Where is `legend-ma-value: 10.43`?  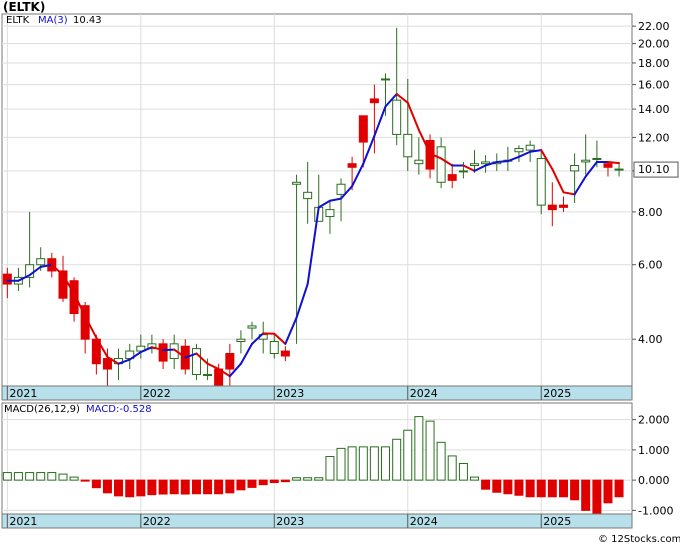
legend-ma-value: 10.43 is located at coordinates (87, 20).